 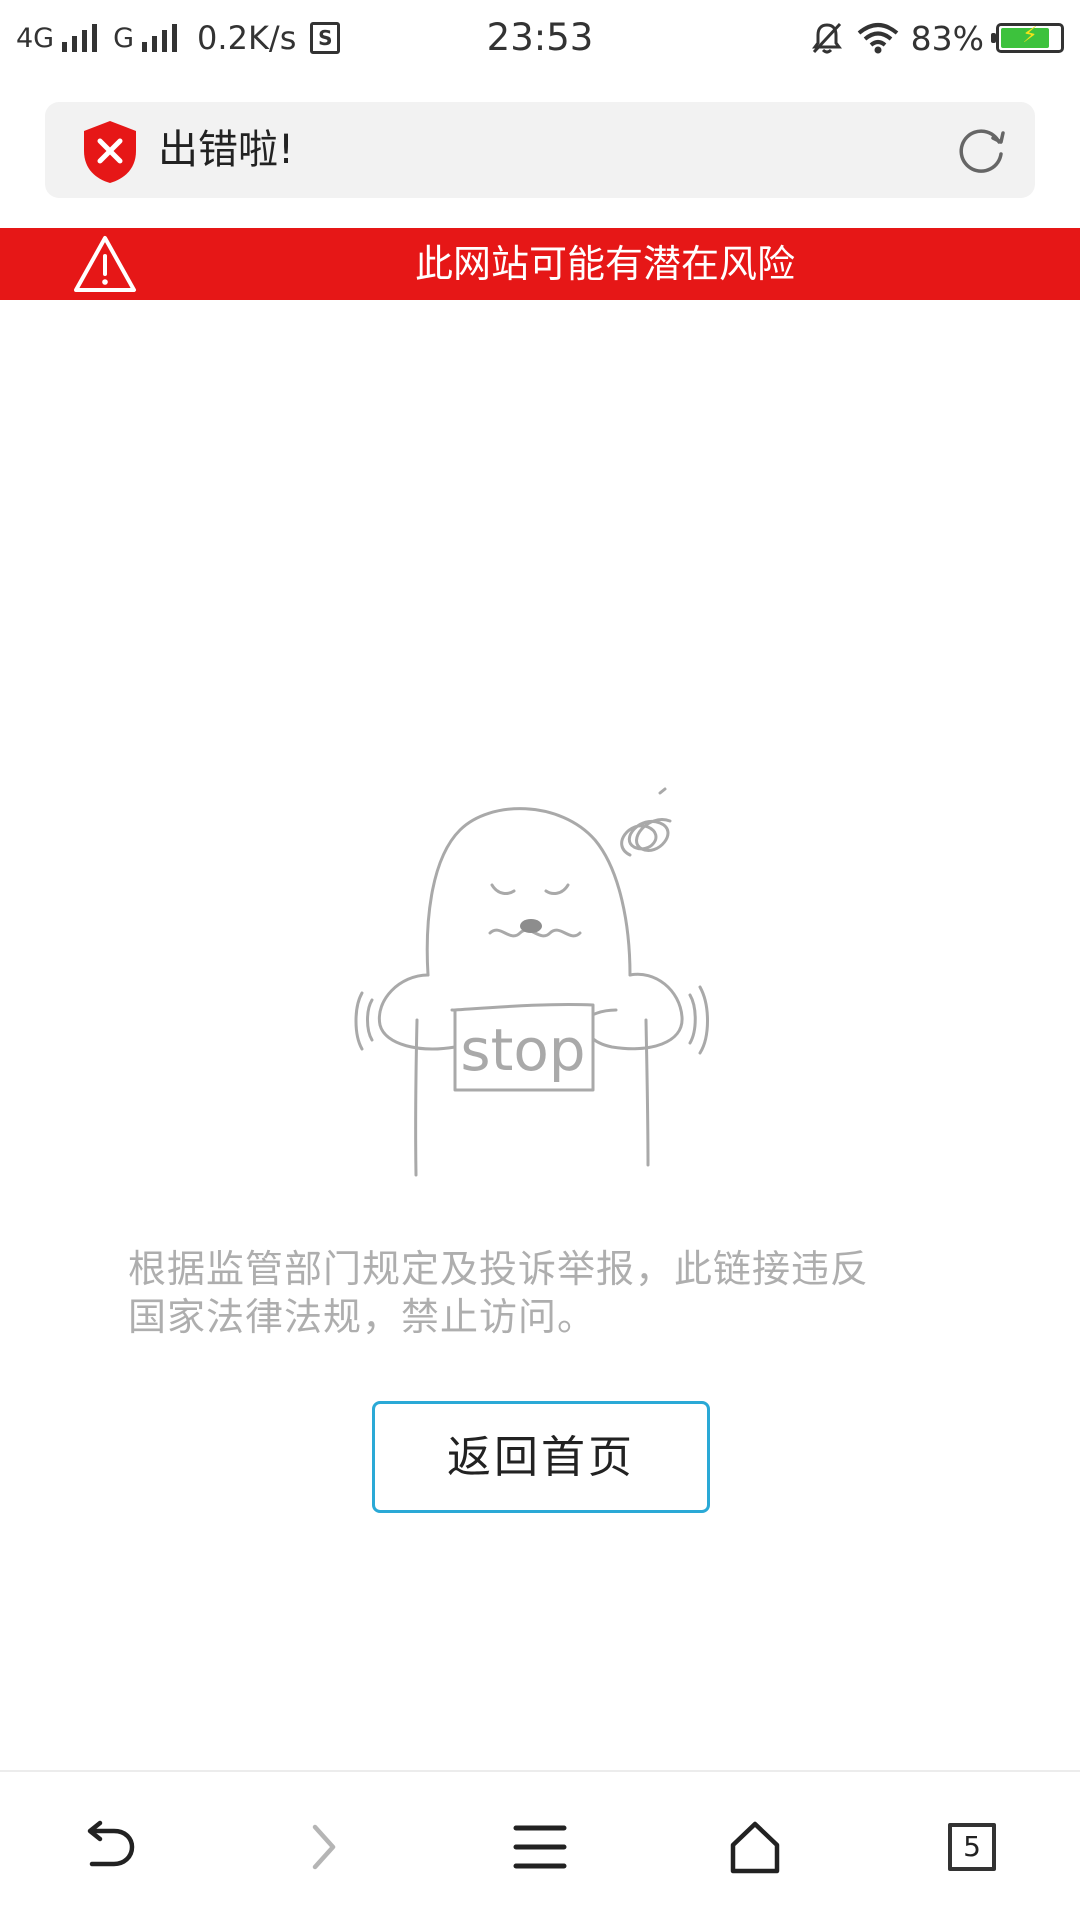 I want to click on battery-icon: ⚡, so click(x=1027, y=38).